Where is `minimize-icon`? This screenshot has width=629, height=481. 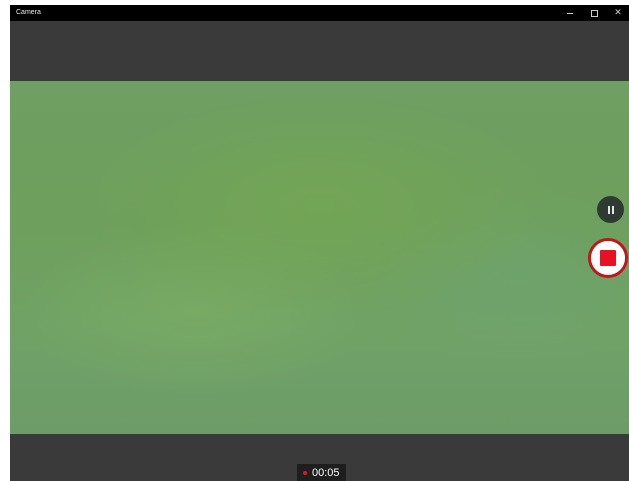 minimize-icon is located at coordinates (570, 13).